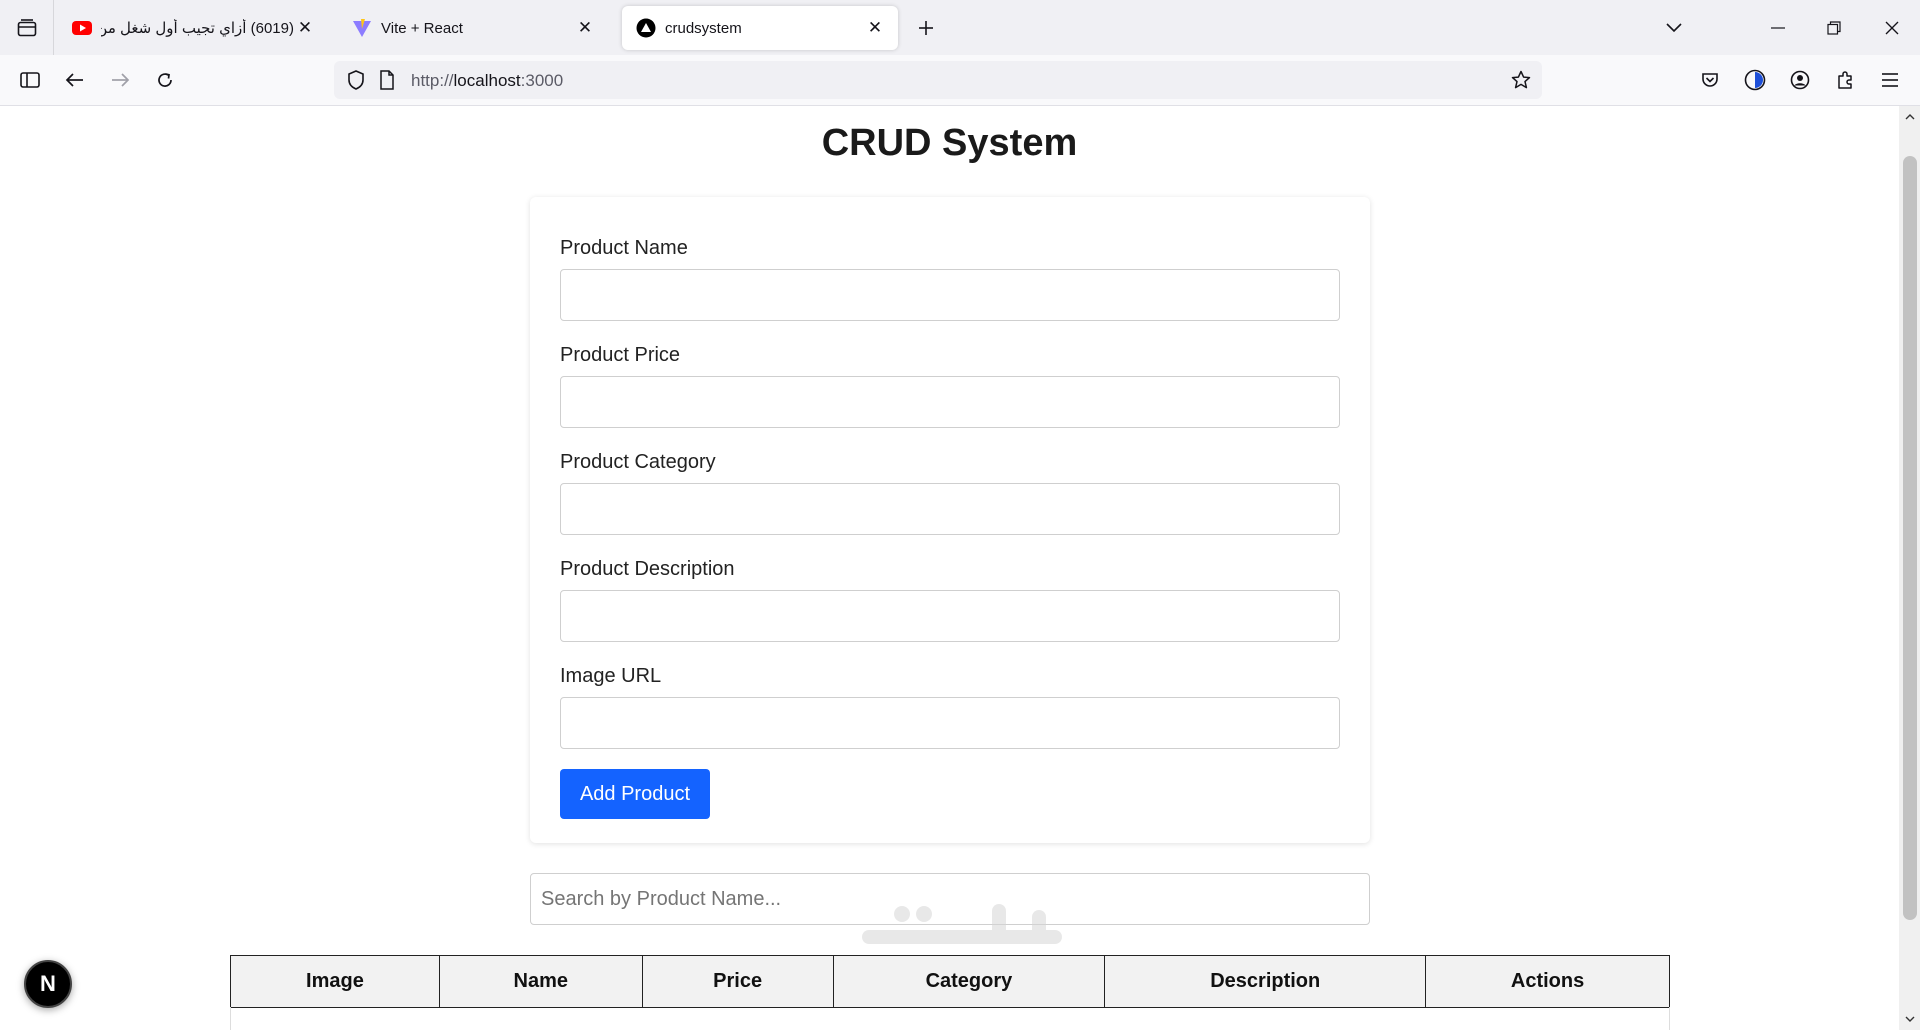 The height and width of the screenshot is (1030, 1920). I want to click on product-category-label: Product Category, so click(638, 462).